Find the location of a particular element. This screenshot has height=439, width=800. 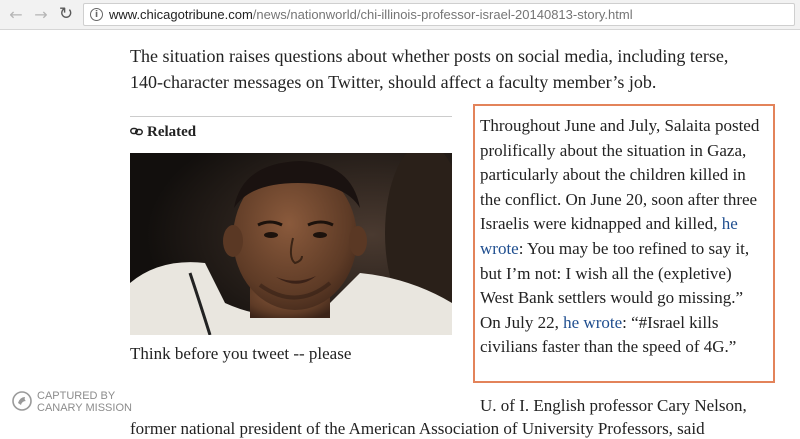

canary-logo-icon is located at coordinates (22, 402).